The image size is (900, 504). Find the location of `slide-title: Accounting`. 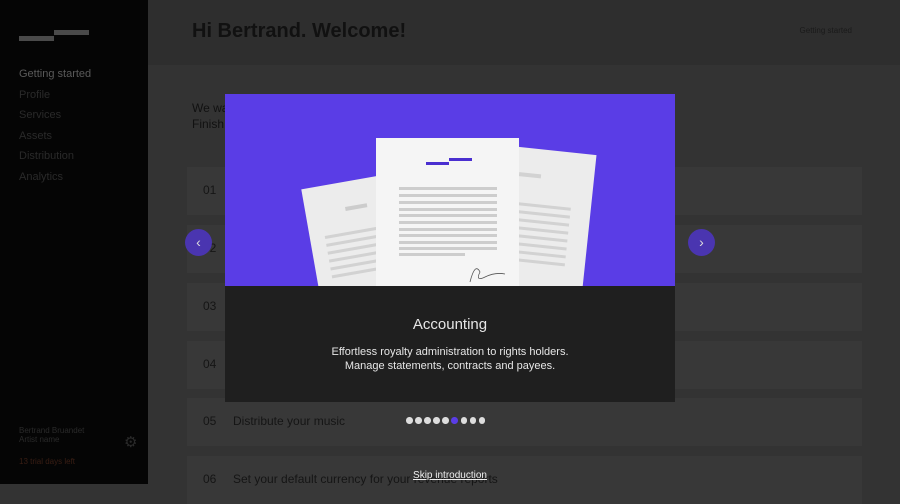

slide-title: Accounting is located at coordinates (450, 324).